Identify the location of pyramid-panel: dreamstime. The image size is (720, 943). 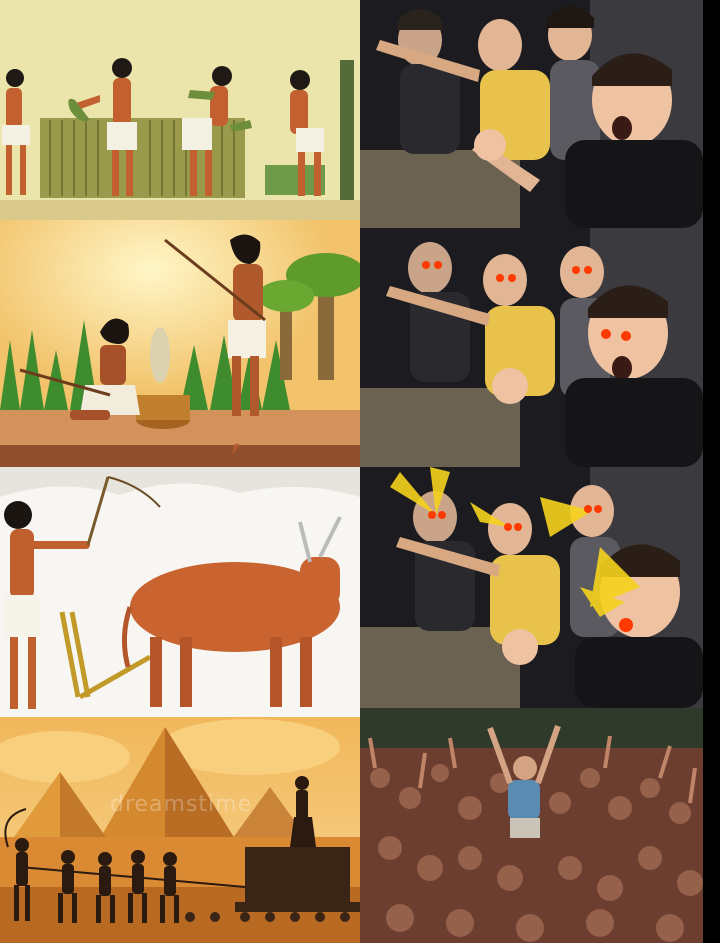
(180, 830).